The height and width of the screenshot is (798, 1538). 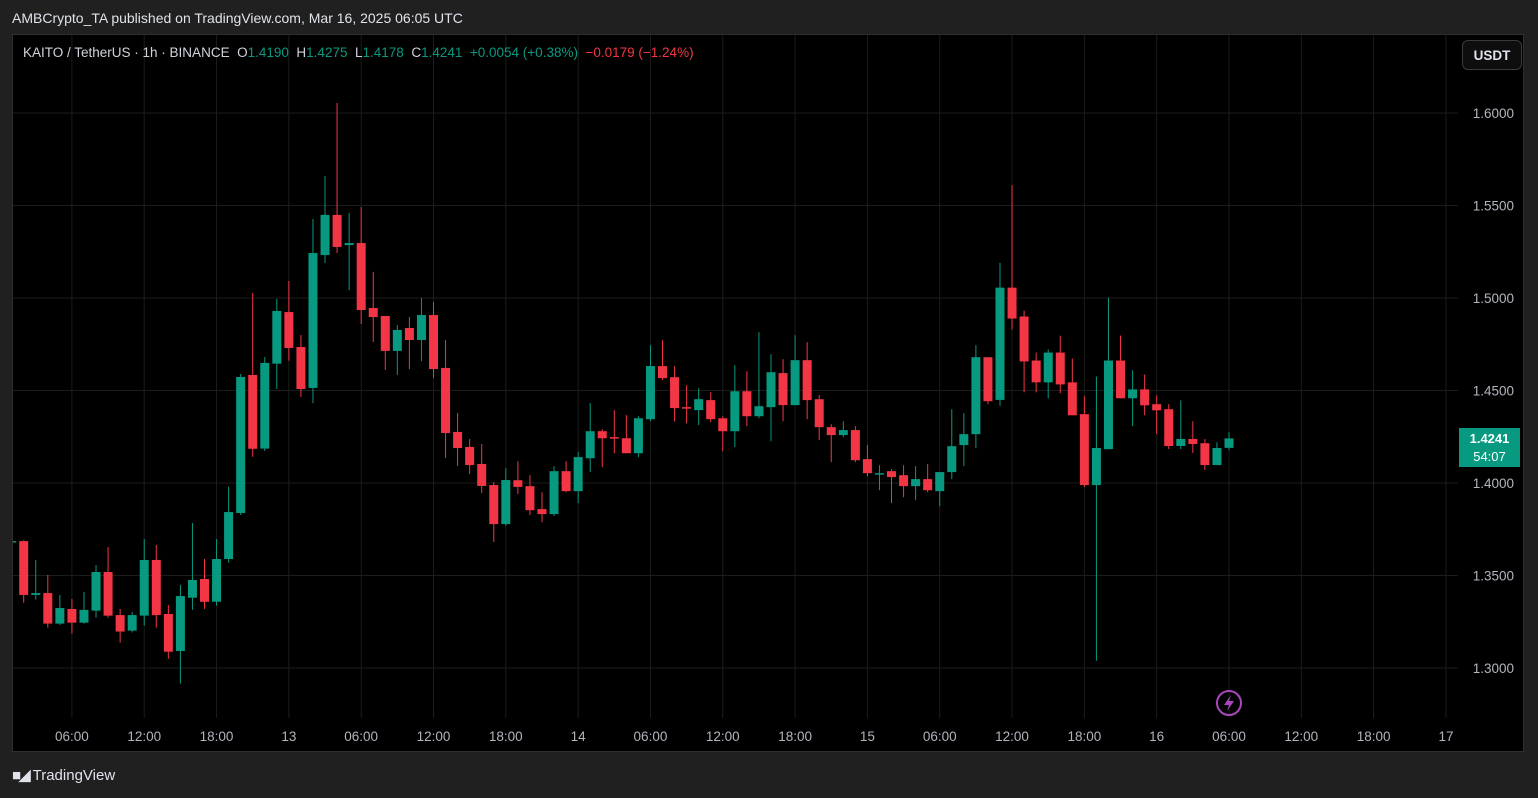 I want to click on symbol-info: KAITO / TetherUS · 1h · BINANCE, so click(x=126, y=52).